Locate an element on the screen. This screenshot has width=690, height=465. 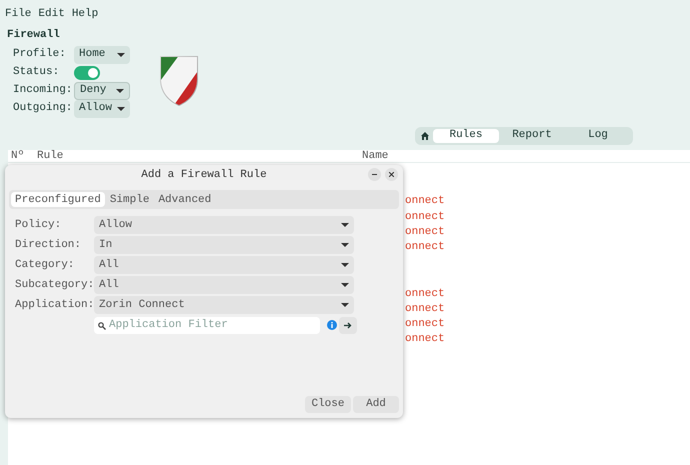
field-label: Profile: is located at coordinates (40, 54).